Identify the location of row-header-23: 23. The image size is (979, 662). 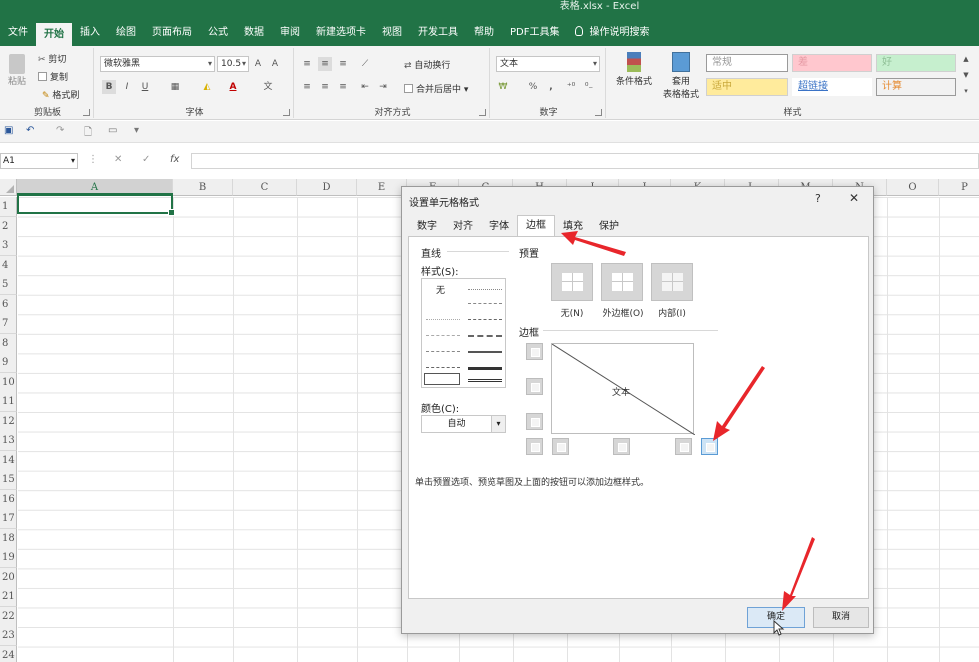
(8, 636).